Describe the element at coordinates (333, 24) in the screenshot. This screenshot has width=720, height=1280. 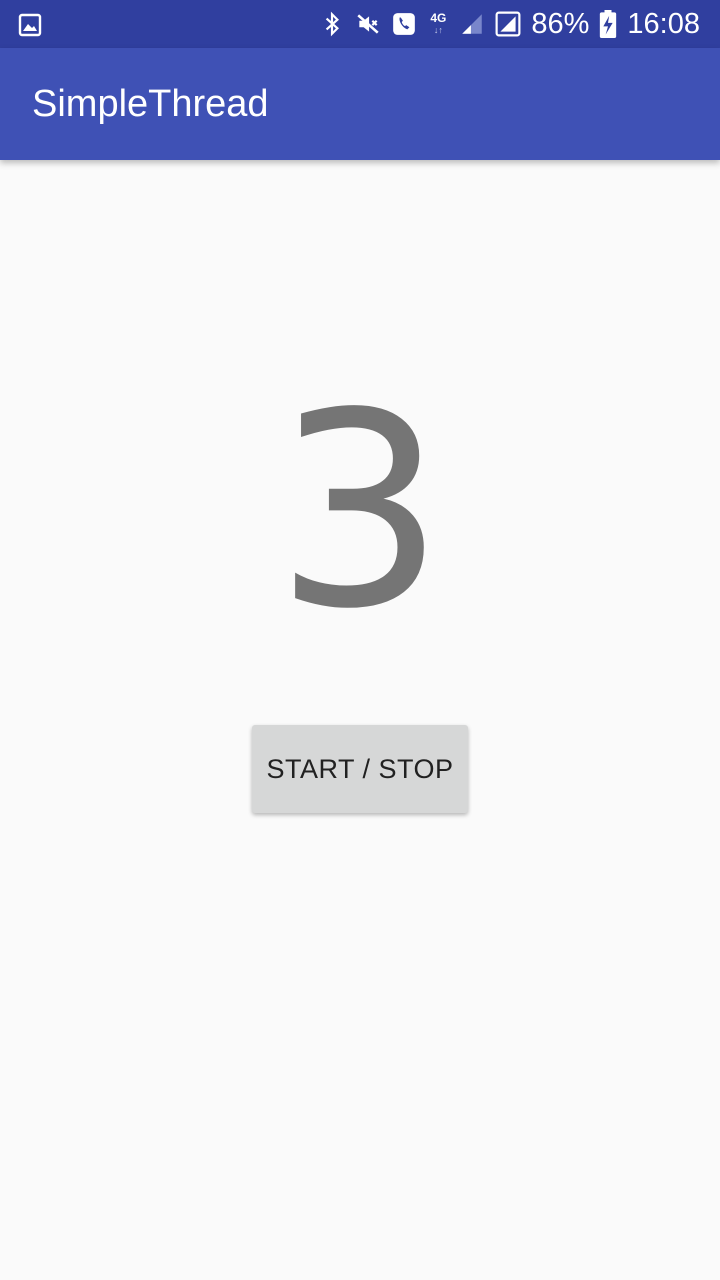
I see `bluetooth-icon` at that location.